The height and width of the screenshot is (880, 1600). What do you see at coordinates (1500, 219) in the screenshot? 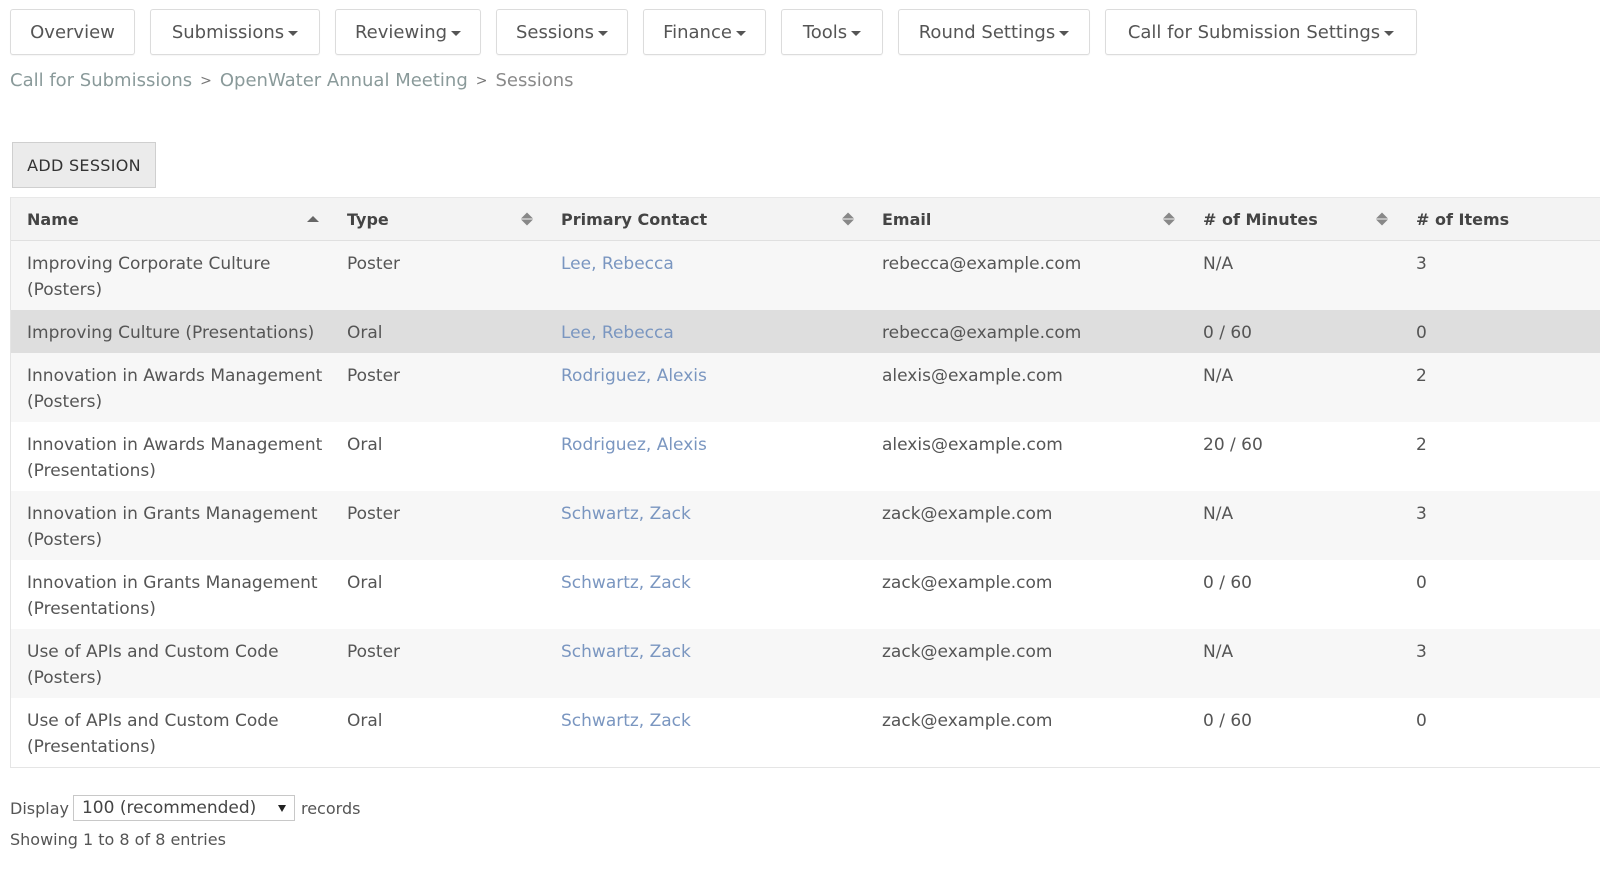
I see `column-header-items: # of Items` at bounding box center [1500, 219].